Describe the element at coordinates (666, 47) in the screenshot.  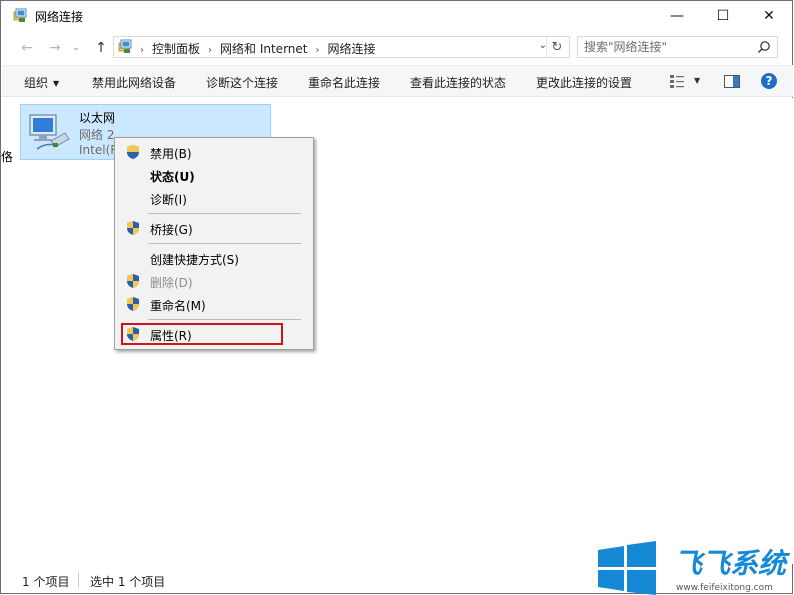
I see `search-input` at that location.